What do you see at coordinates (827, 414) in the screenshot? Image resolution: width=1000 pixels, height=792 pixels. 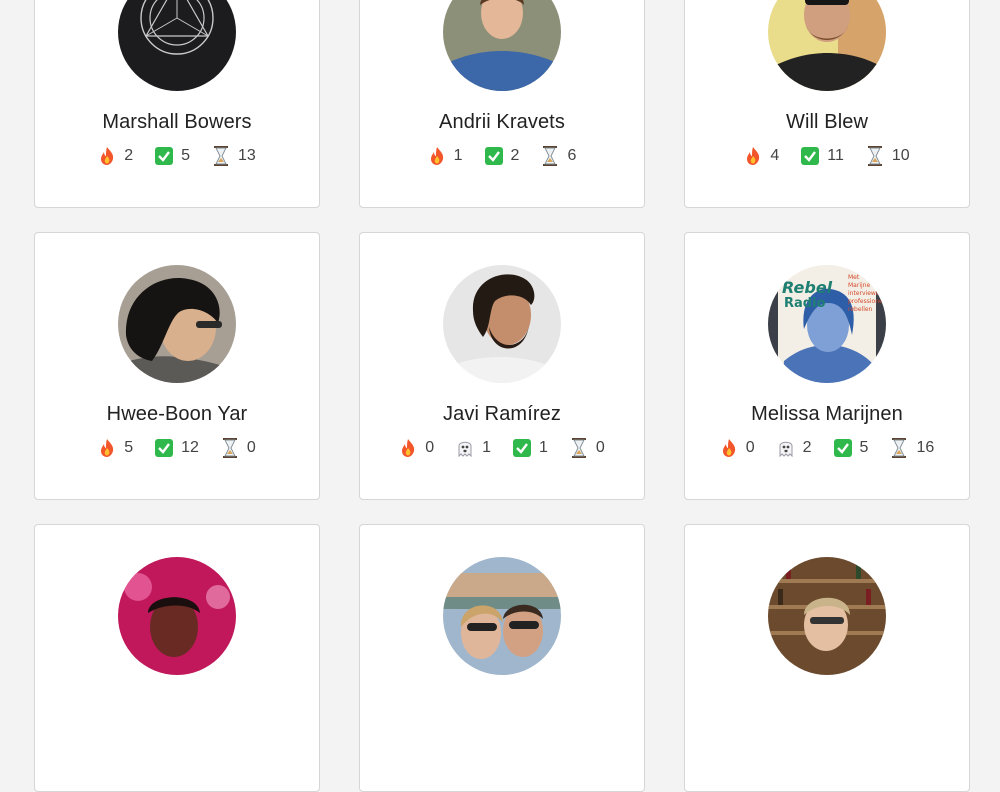 I see `user-name: Melissa Marijnen` at bounding box center [827, 414].